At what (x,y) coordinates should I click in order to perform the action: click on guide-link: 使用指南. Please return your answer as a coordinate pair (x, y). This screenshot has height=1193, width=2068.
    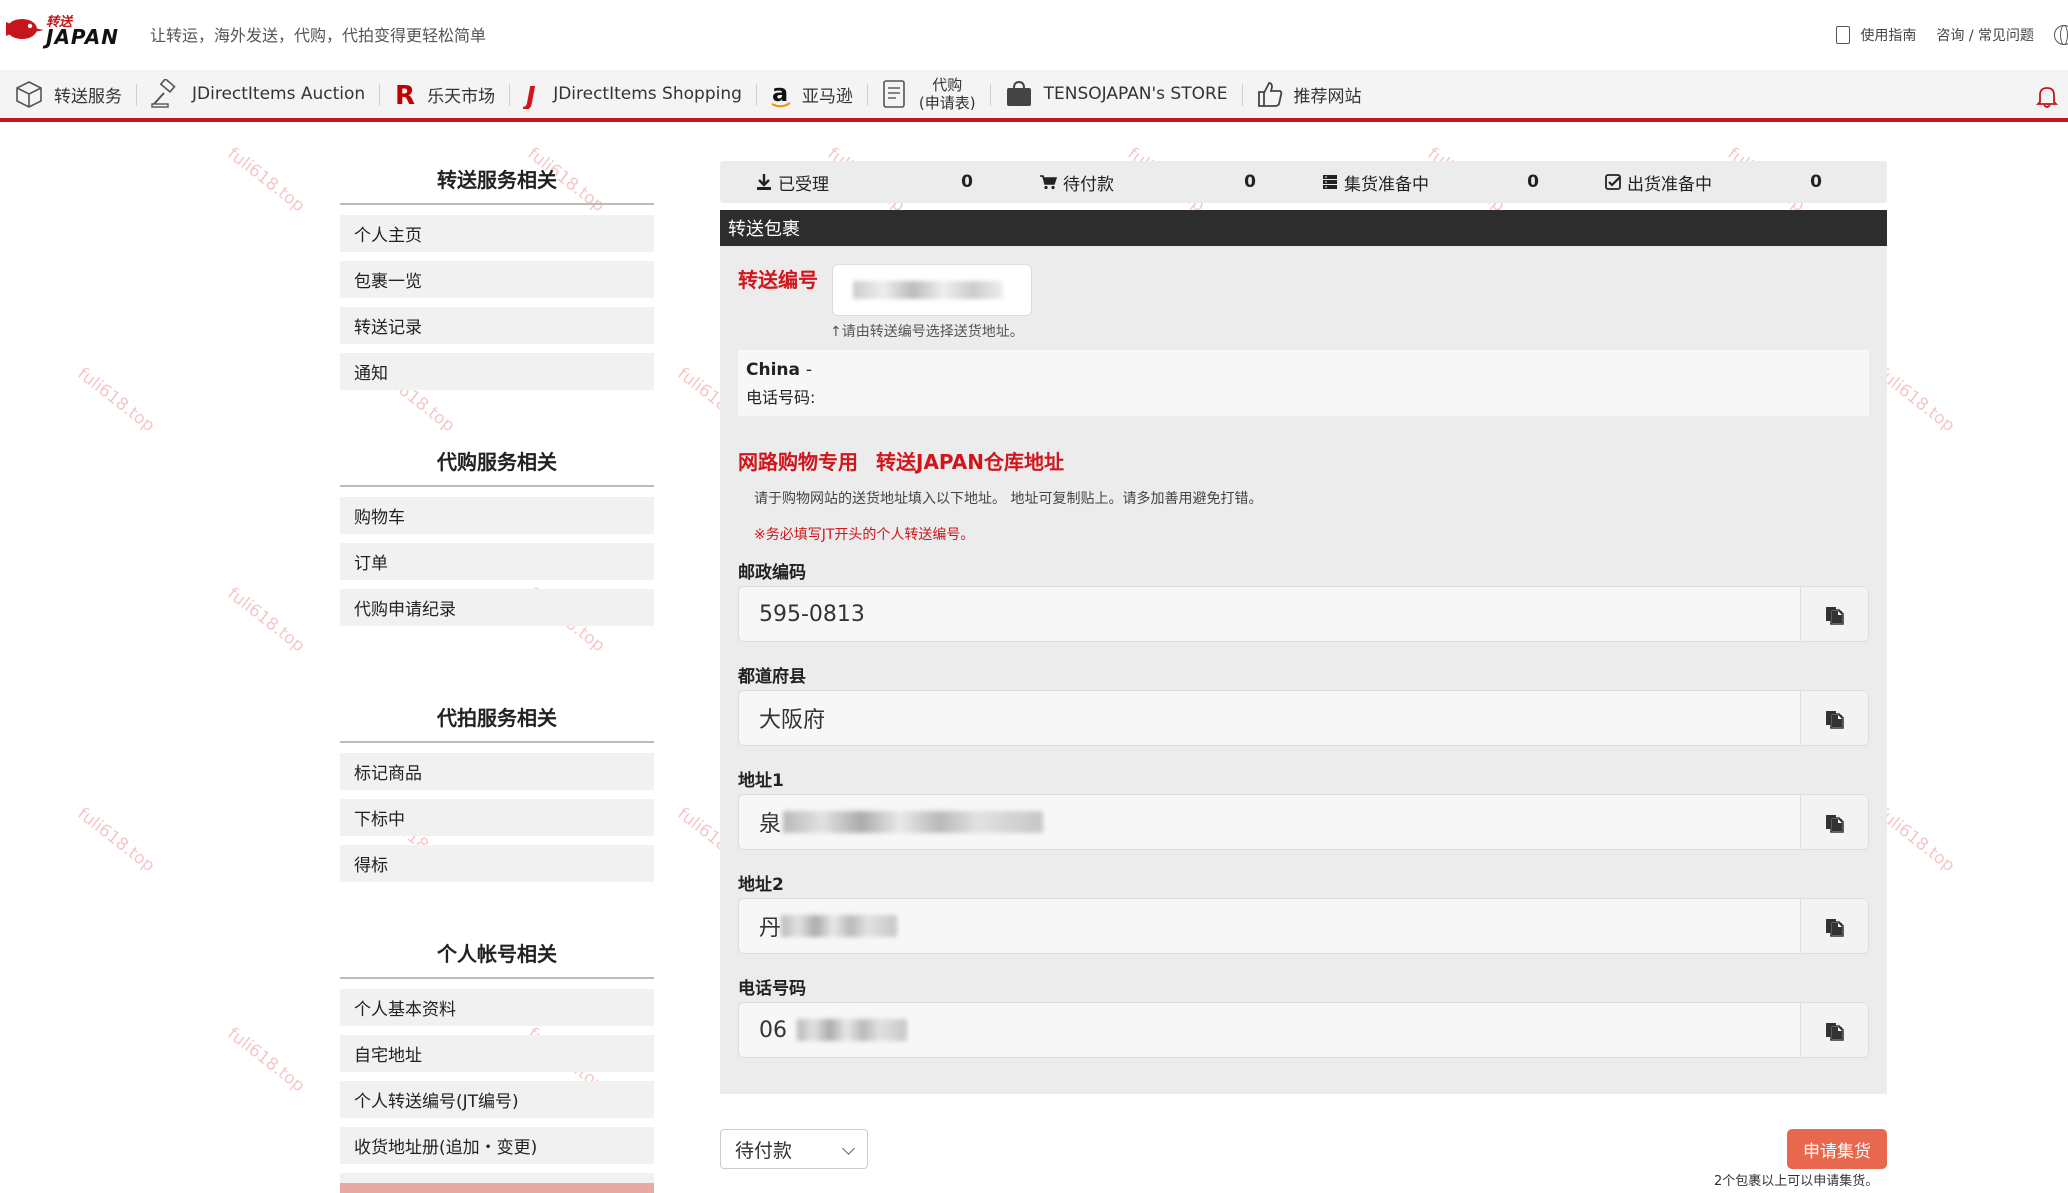
    Looking at the image, I should click on (1876, 35).